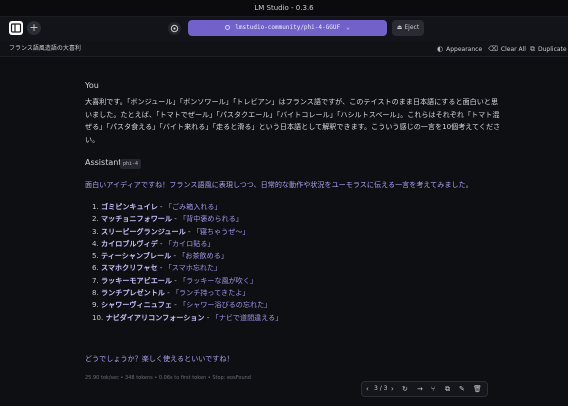 The height and width of the screenshot is (406, 568). Describe the element at coordinates (228, 27) in the screenshot. I see `model-status-icon` at that location.